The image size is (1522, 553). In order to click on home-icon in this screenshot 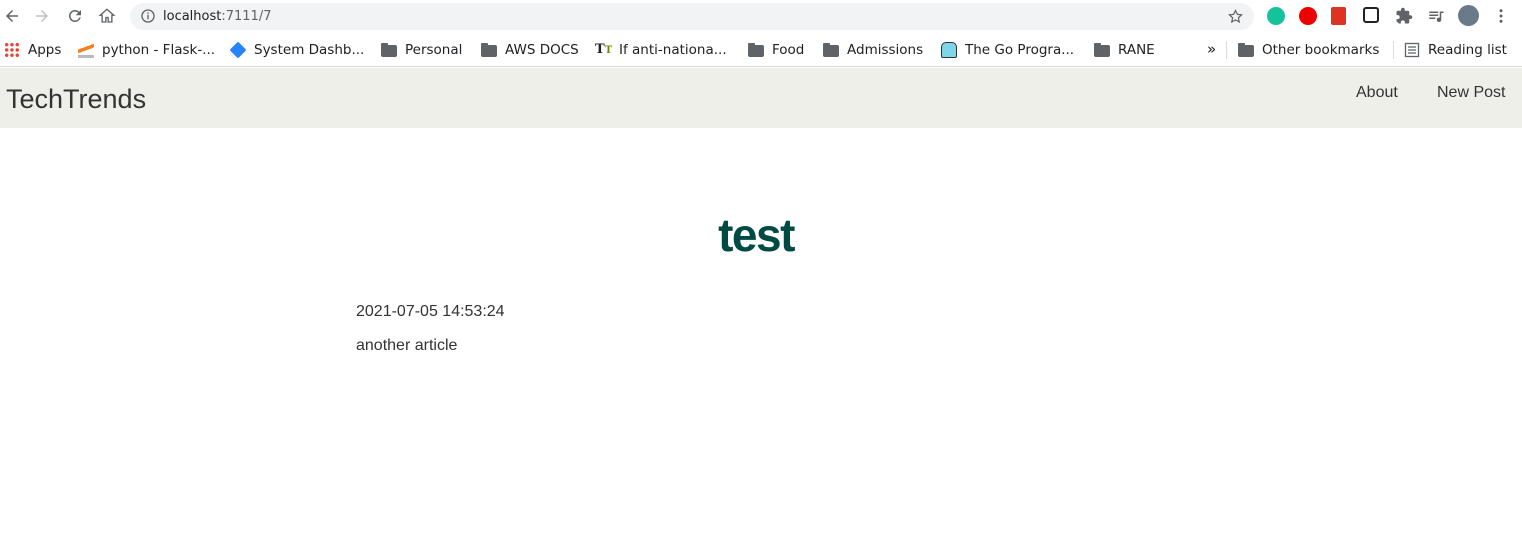, I will do `click(107, 15)`.